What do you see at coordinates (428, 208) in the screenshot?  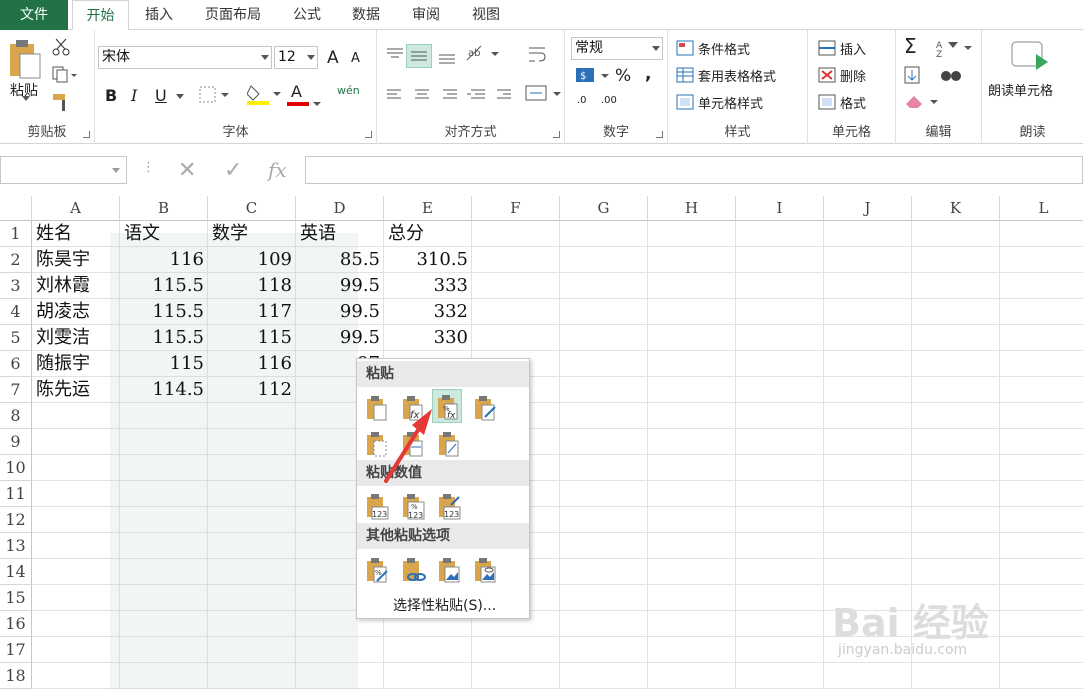 I see `column-header-e: E` at bounding box center [428, 208].